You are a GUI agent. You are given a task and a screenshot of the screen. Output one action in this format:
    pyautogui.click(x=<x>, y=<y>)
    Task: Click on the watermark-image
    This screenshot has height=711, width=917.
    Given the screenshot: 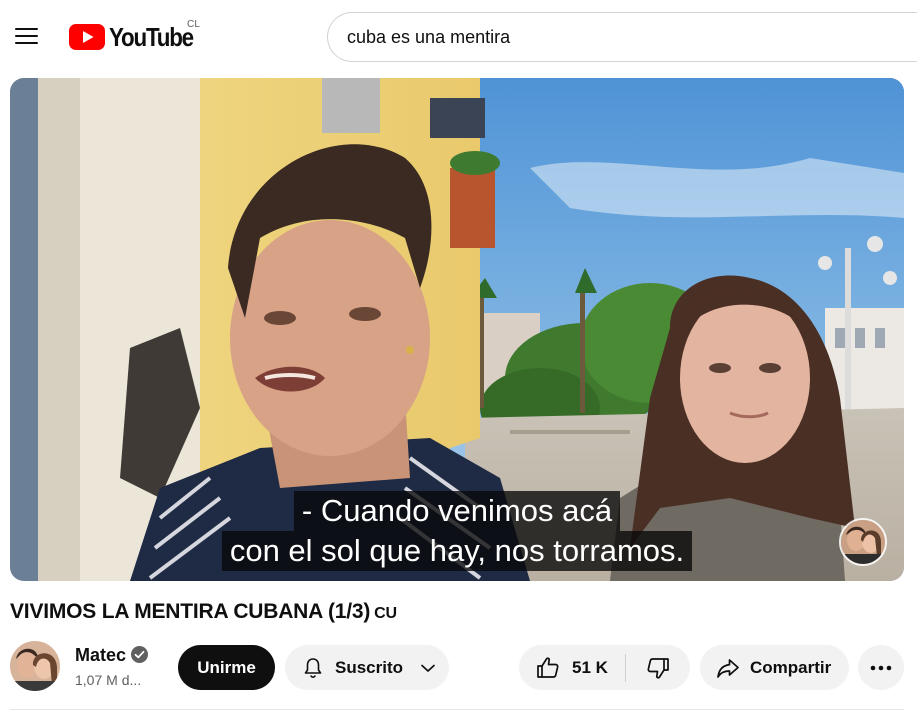 What is the action you would take?
    pyautogui.click(x=863, y=542)
    